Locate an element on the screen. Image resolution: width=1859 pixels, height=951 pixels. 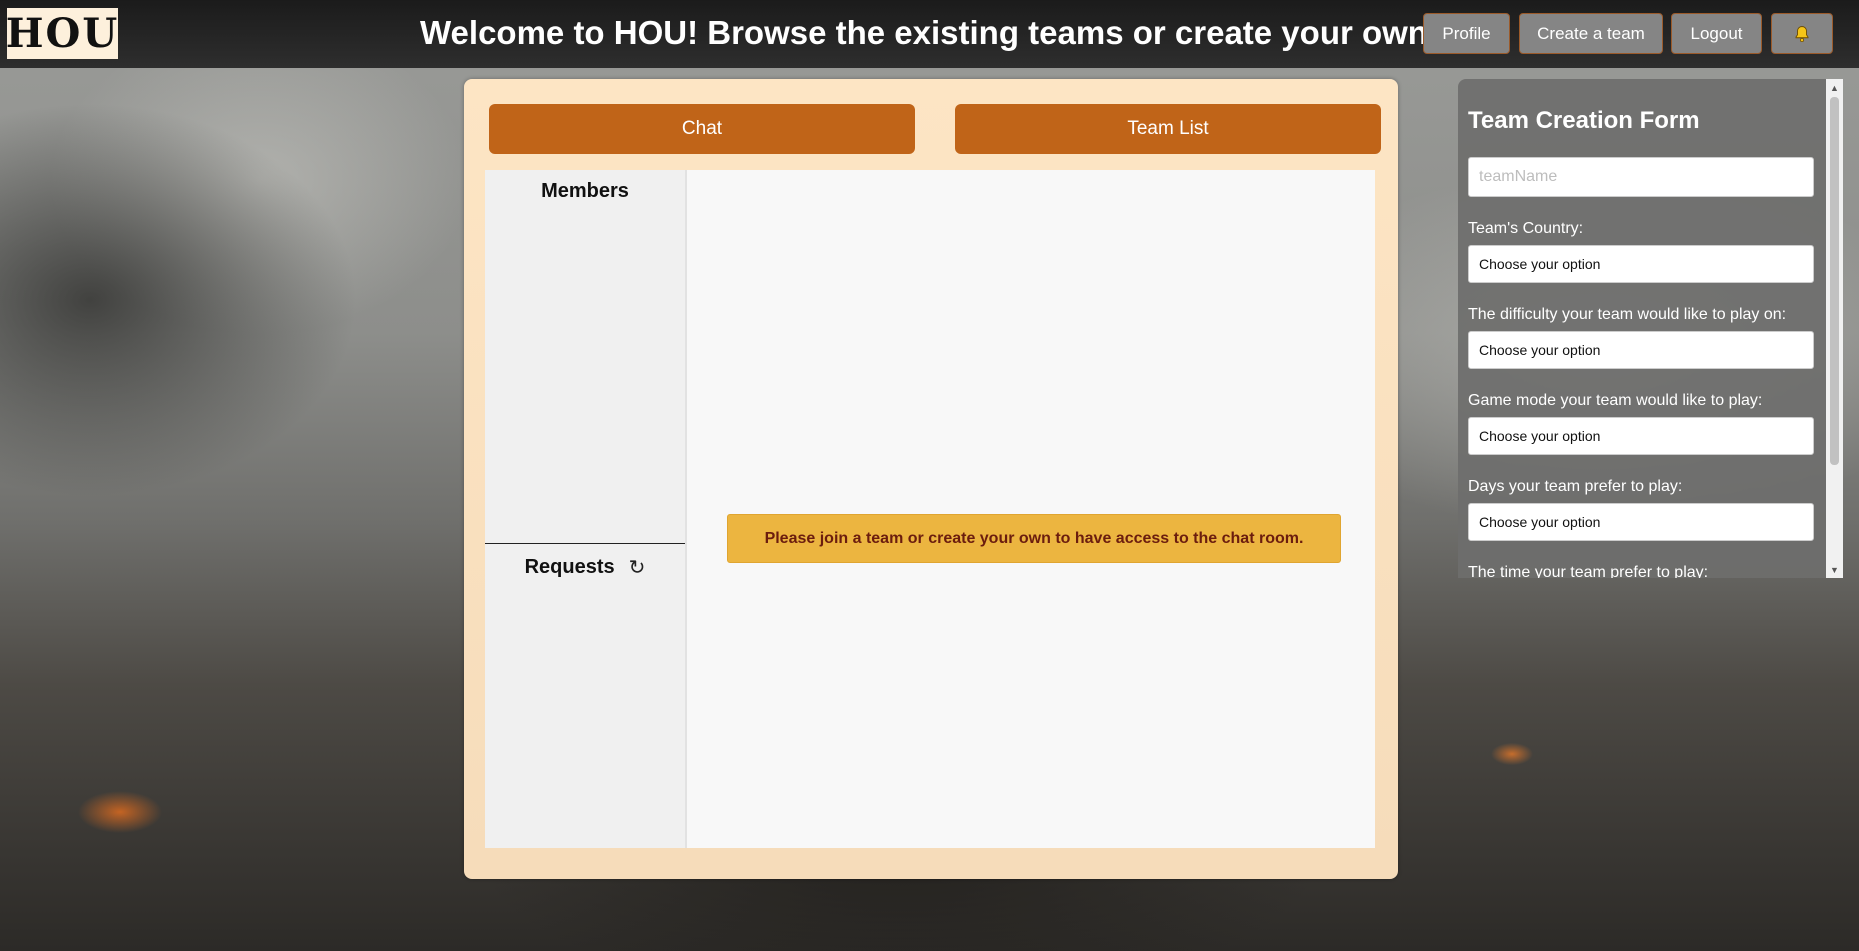
members-heading: Members is located at coordinates (585, 191).